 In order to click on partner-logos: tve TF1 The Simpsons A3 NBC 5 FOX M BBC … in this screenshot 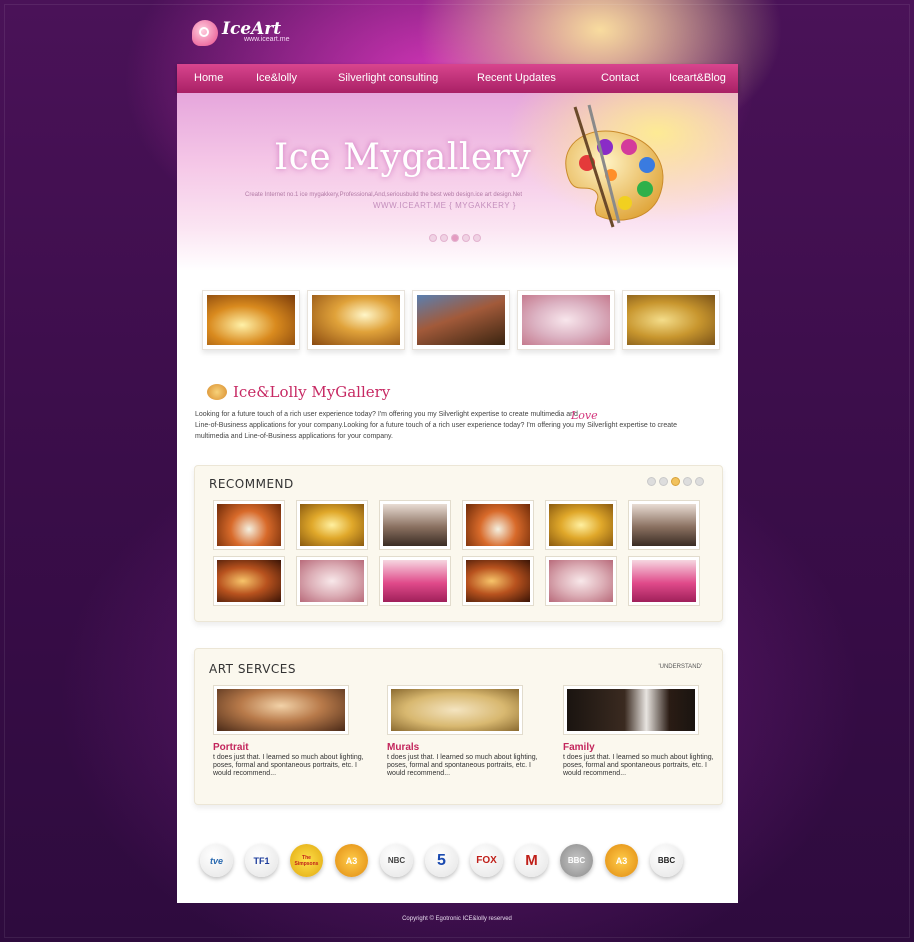, I will do `click(441, 860)`.